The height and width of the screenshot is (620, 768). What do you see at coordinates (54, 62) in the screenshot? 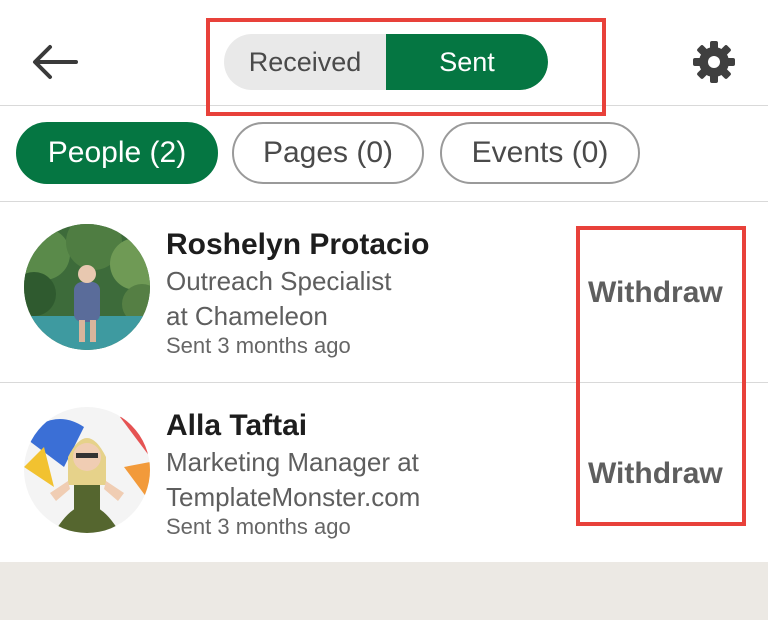
I see `arrow-left-icon` at bounding box center [54, 62].